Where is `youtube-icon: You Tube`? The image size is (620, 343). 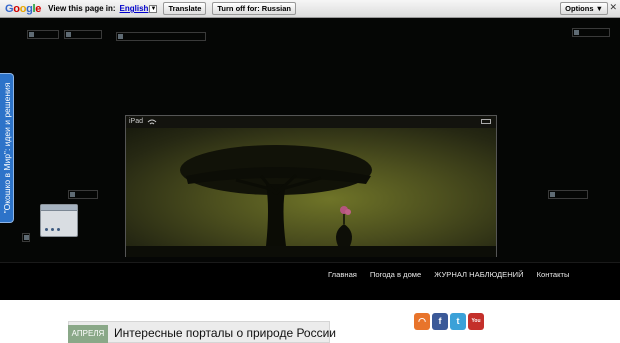 youtube-icon: You Tube is located at coordinates (476, 327).